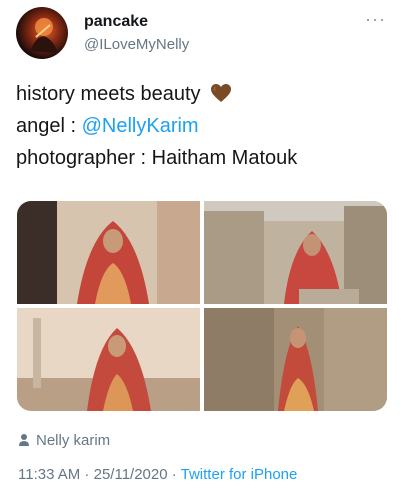 The image size is (404, 500). What do you see at coordinates (42, 33) in the screenshot?
I see `avatar` at bounding box center [42, 33].